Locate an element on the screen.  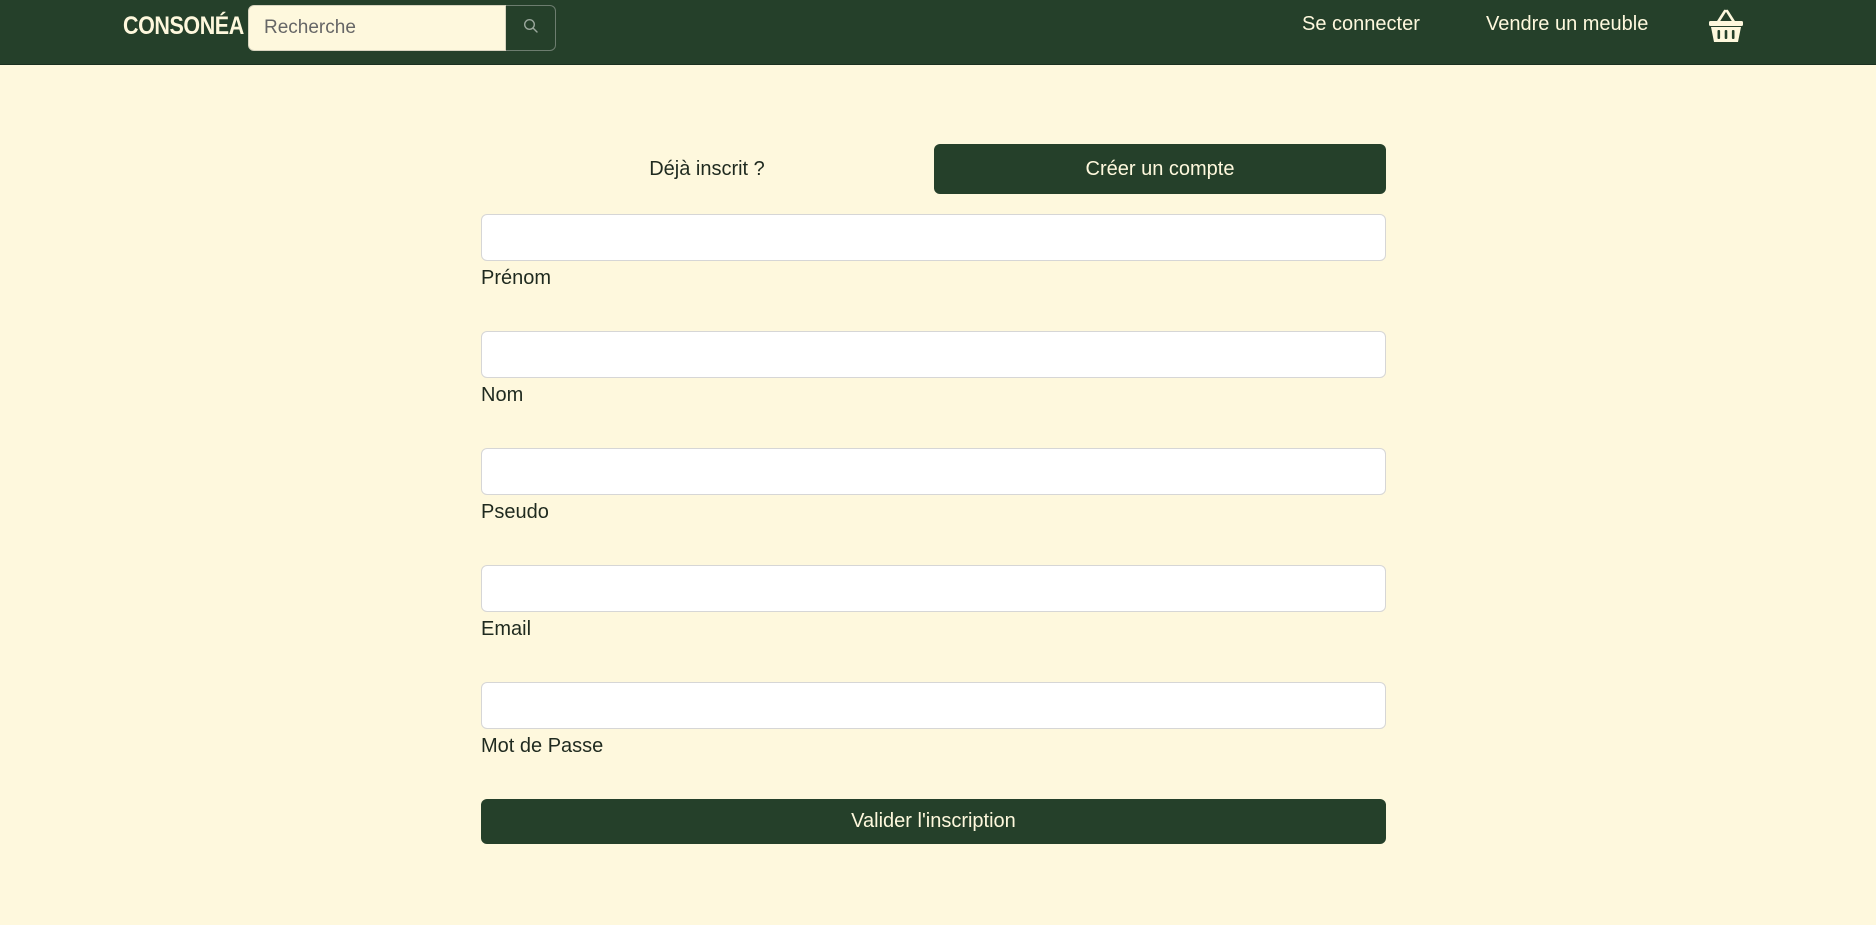
search-input is located at coordinates (377, 28).